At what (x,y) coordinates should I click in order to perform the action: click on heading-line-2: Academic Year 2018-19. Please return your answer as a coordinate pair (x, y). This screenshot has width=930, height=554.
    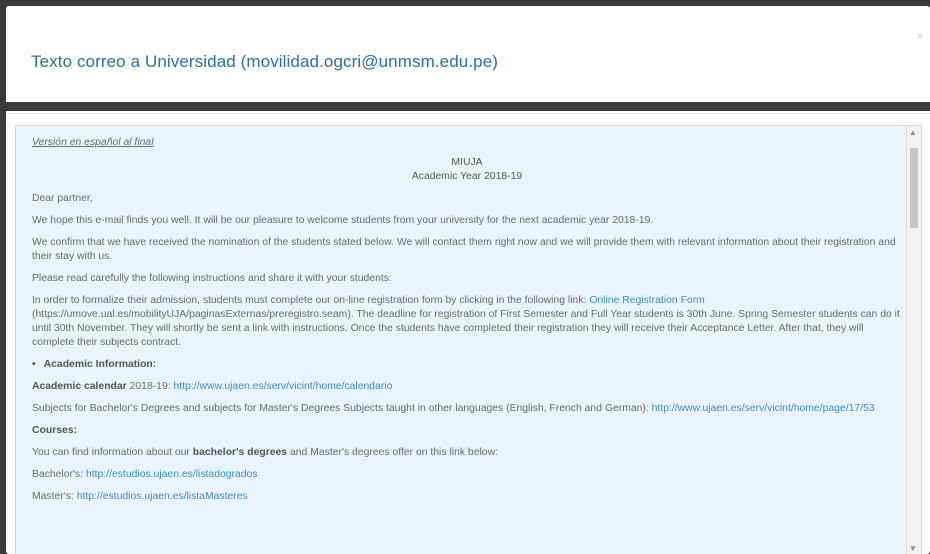
    Looking at the image, I should click on (467, 176).